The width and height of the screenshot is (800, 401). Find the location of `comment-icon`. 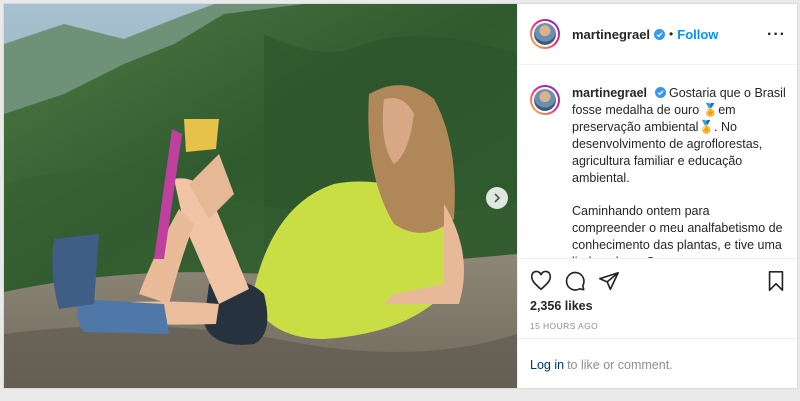

comment-icon is located at coordinates (575, 281).